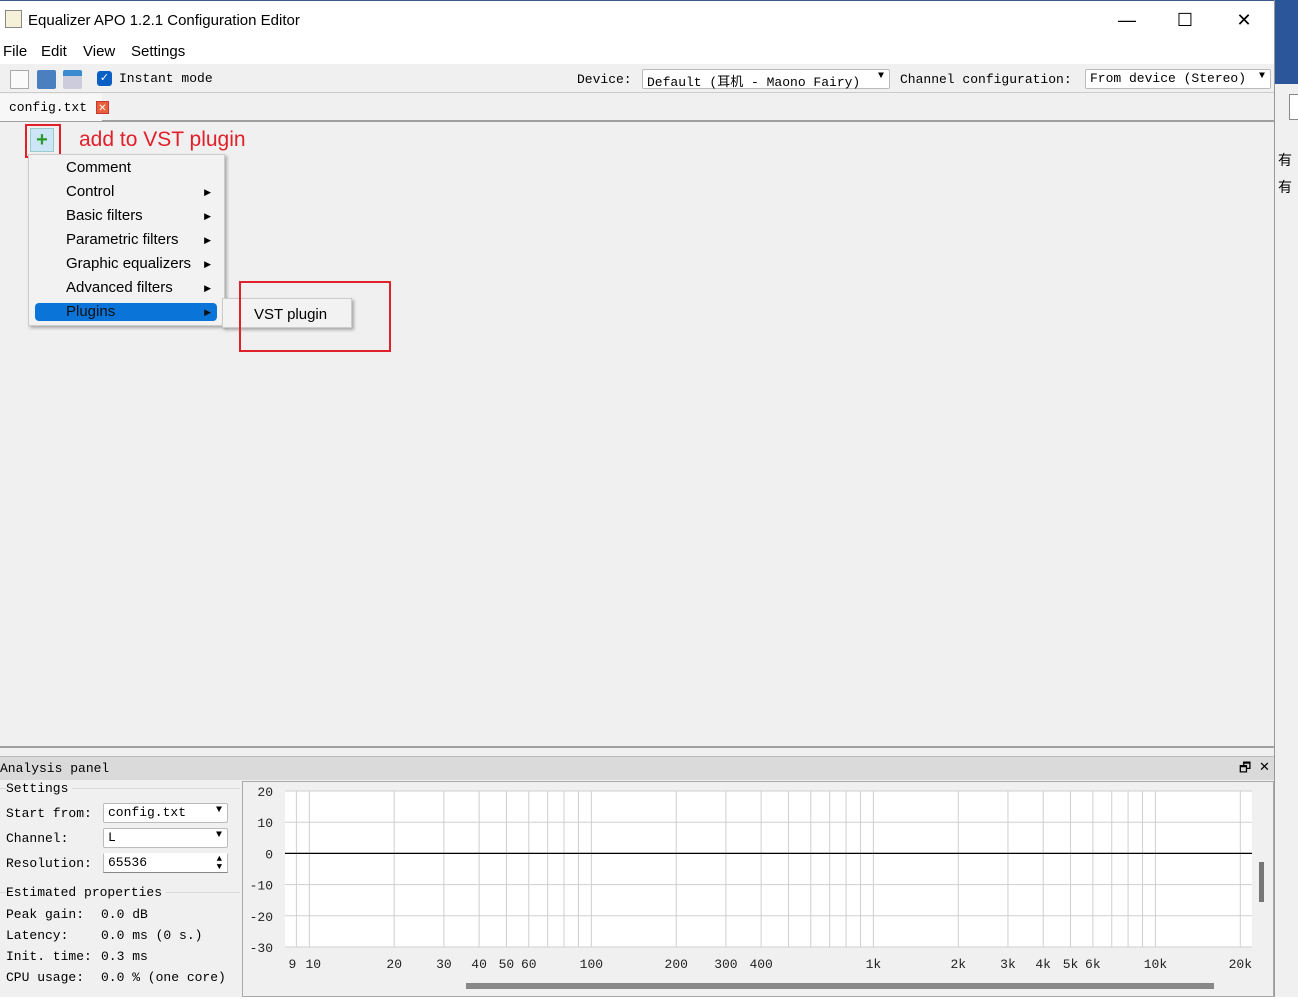 The height and width of the screenshot is (999, 1298). What do you see at coordinates (164, 20) in the screenshot?
I see `window-title: Equalizer APO 1.2.1 Configuration Editor` at bounding box center [164, 20].